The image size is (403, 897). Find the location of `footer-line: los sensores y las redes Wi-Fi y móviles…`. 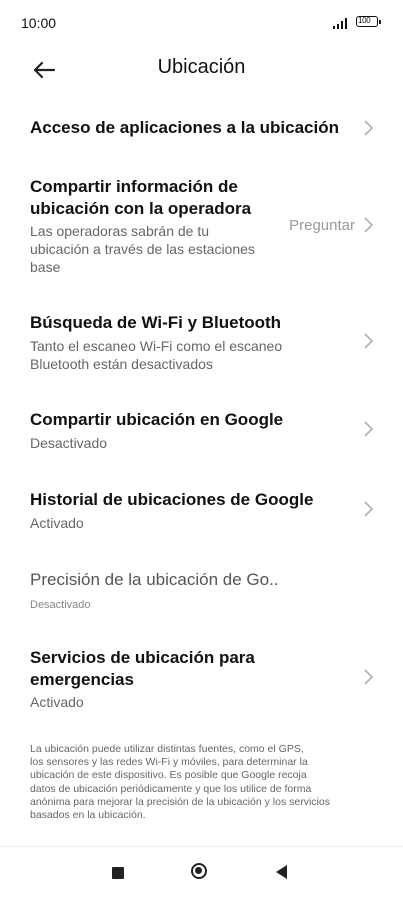

footer-line: los sensores y las redes Wi-Fi y móviles… is located at coordinates (169, 762).